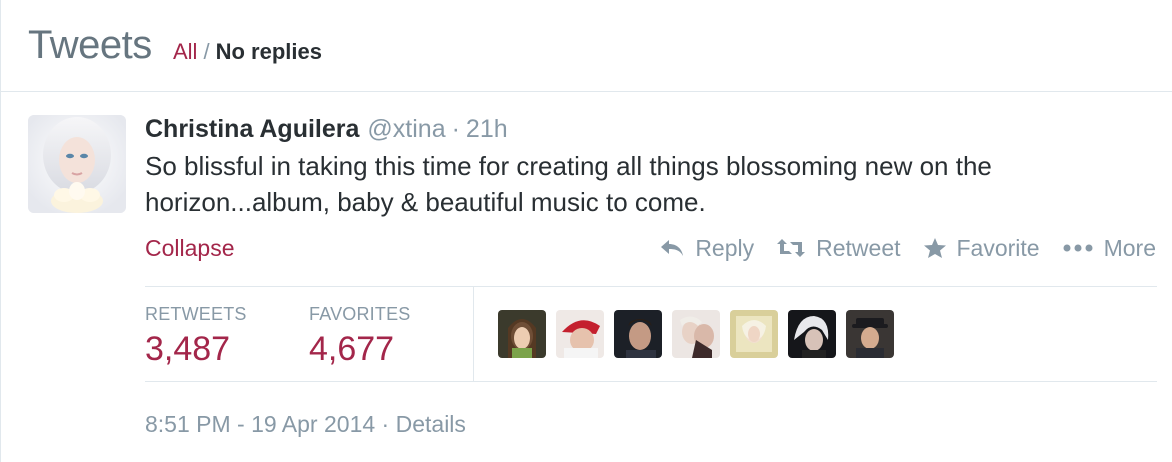  Describe the element at coordinates (90, 45) in the screenshot. I see `page-title: Tweets` at that location.